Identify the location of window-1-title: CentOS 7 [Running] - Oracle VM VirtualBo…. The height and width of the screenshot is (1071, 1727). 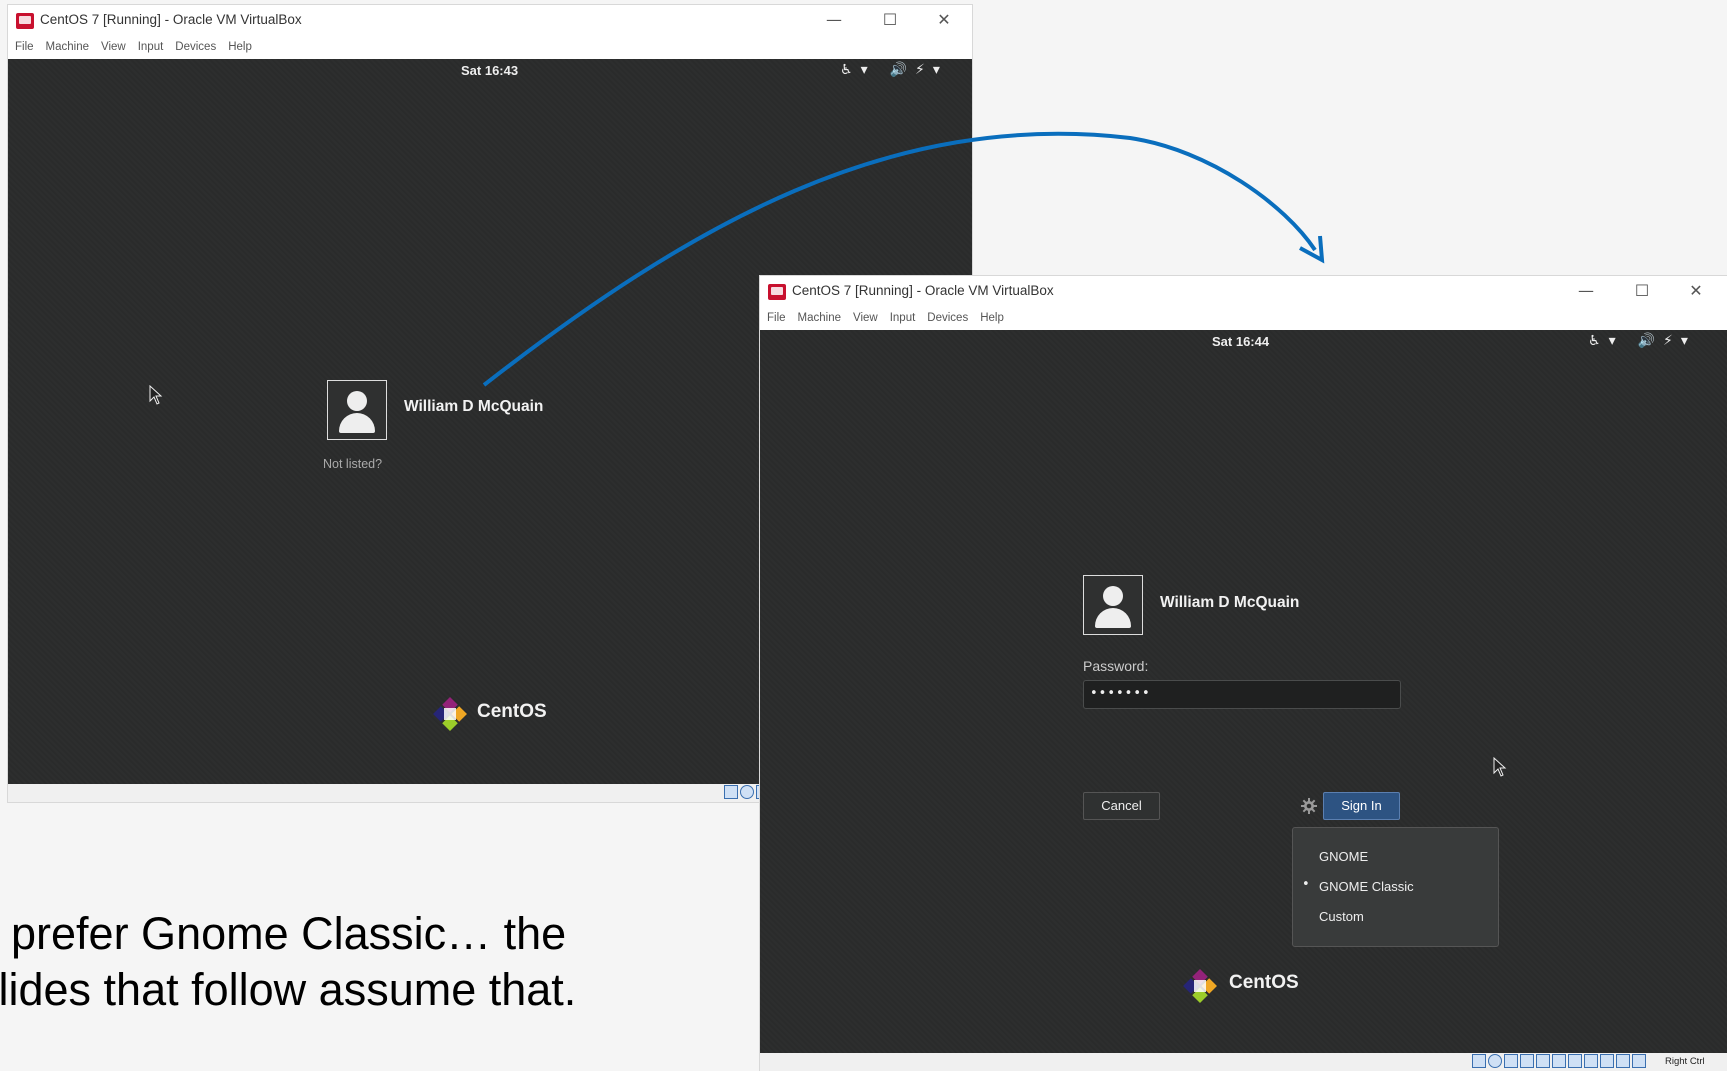
(171, 19).